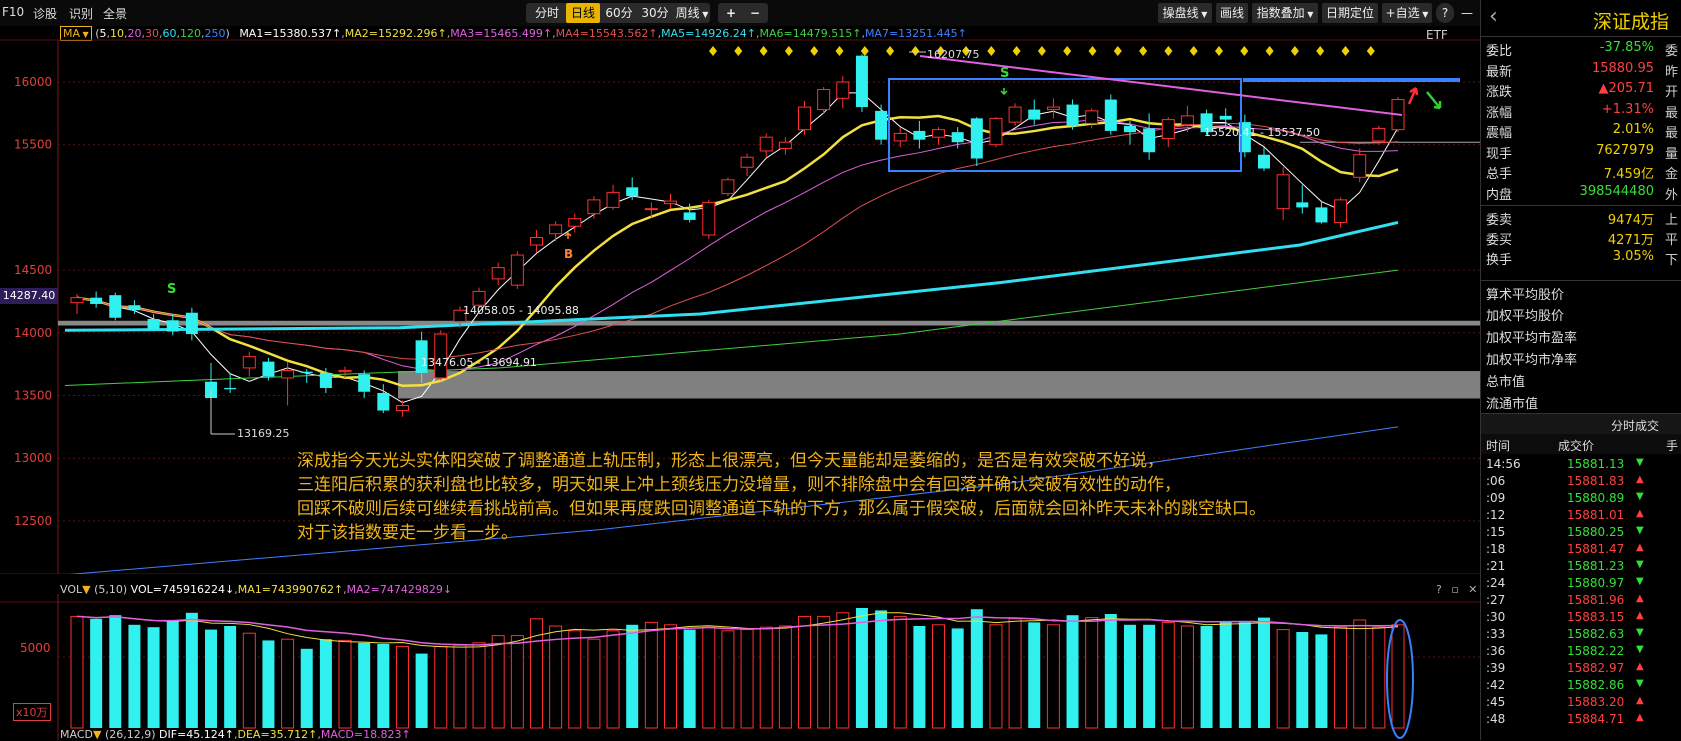 Image resolution: width=1681 pixels, height=741 pixels. Describe the element at coordinates (569, 254) in the screenshot. I see `signal-buy: B` at that location.